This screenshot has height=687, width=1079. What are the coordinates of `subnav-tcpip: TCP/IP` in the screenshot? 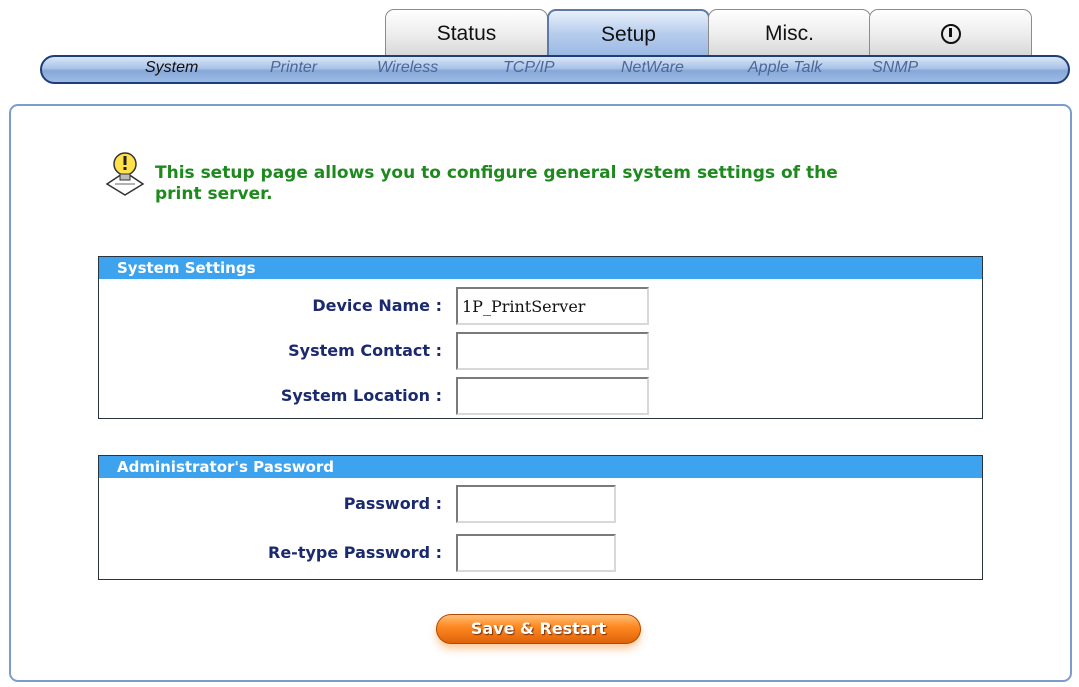 It's located at (529, 68).